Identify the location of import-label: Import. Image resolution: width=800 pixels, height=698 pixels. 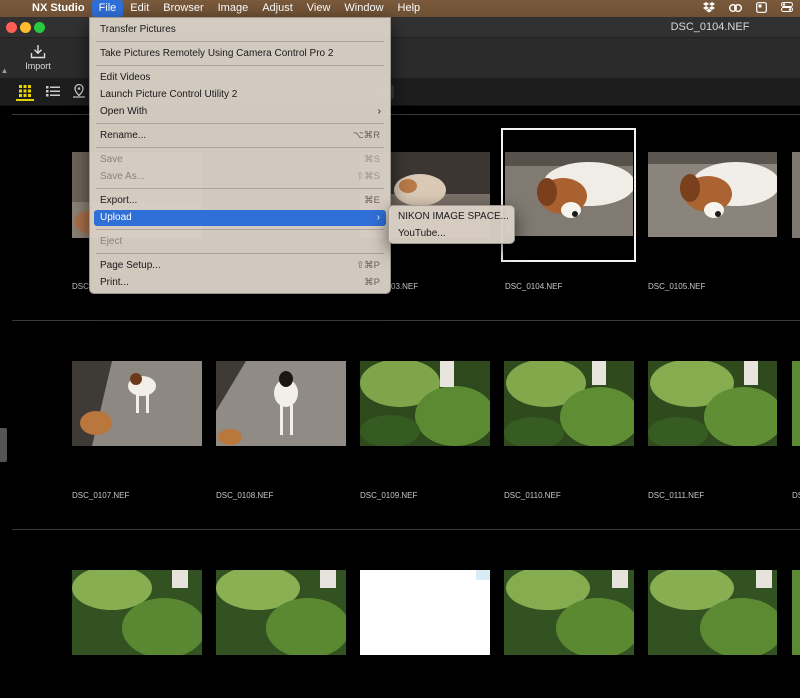
(38, 66).